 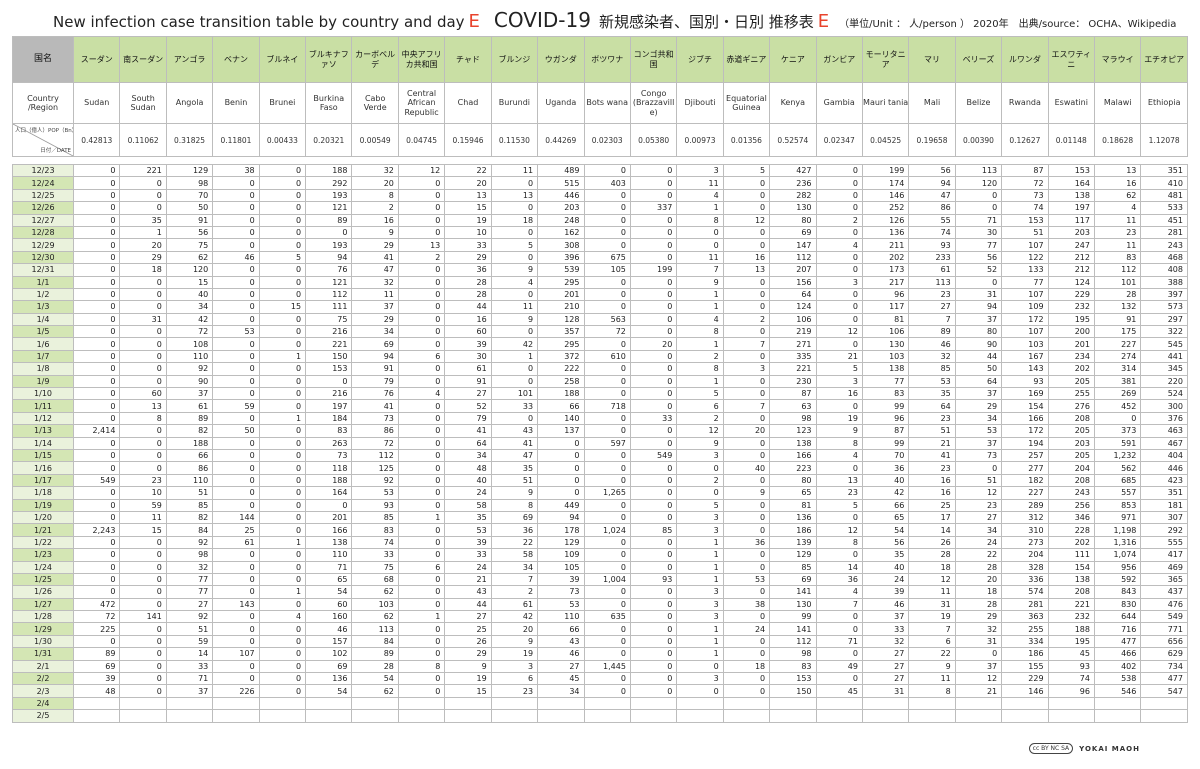 What do you see at coordinates (43, 493) in the screenshot?
I see `date-cell: 1/18` at bounding box center [43, 493].